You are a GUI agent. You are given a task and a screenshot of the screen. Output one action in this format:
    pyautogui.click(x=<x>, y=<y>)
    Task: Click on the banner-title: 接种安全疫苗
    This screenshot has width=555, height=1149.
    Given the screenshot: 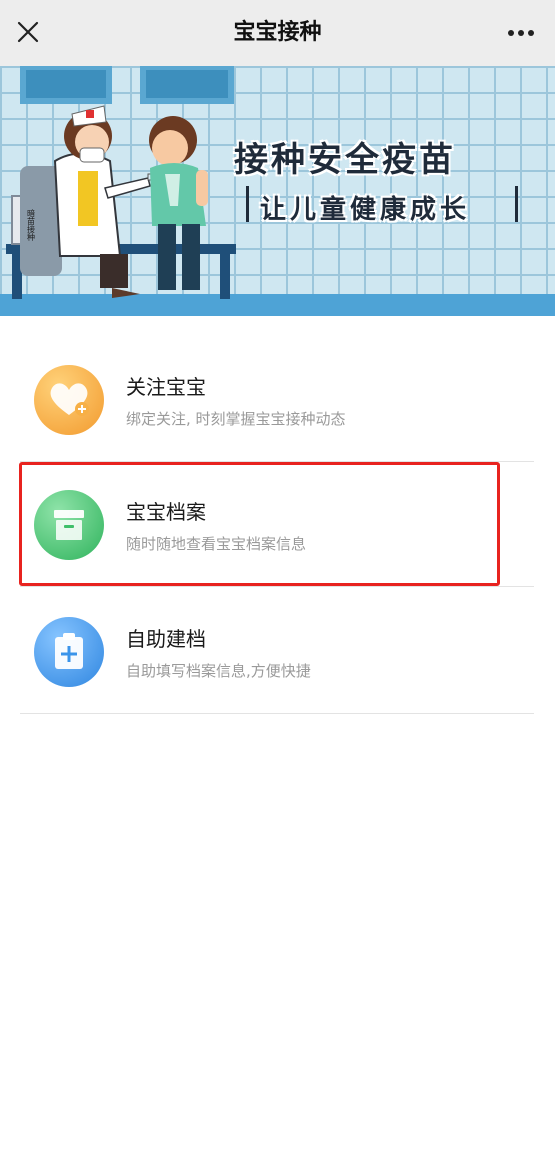 What is the action you would take?
    pyautogui.click(x=345, y=160)
    